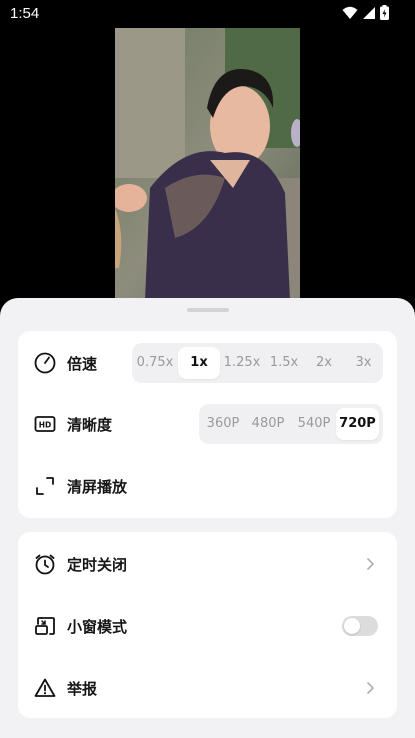 This screenshot has height=738, width=415. Describe the element at coordinates (45, 564) in the screenshot. I see `alarm-clock-icon` at that location.